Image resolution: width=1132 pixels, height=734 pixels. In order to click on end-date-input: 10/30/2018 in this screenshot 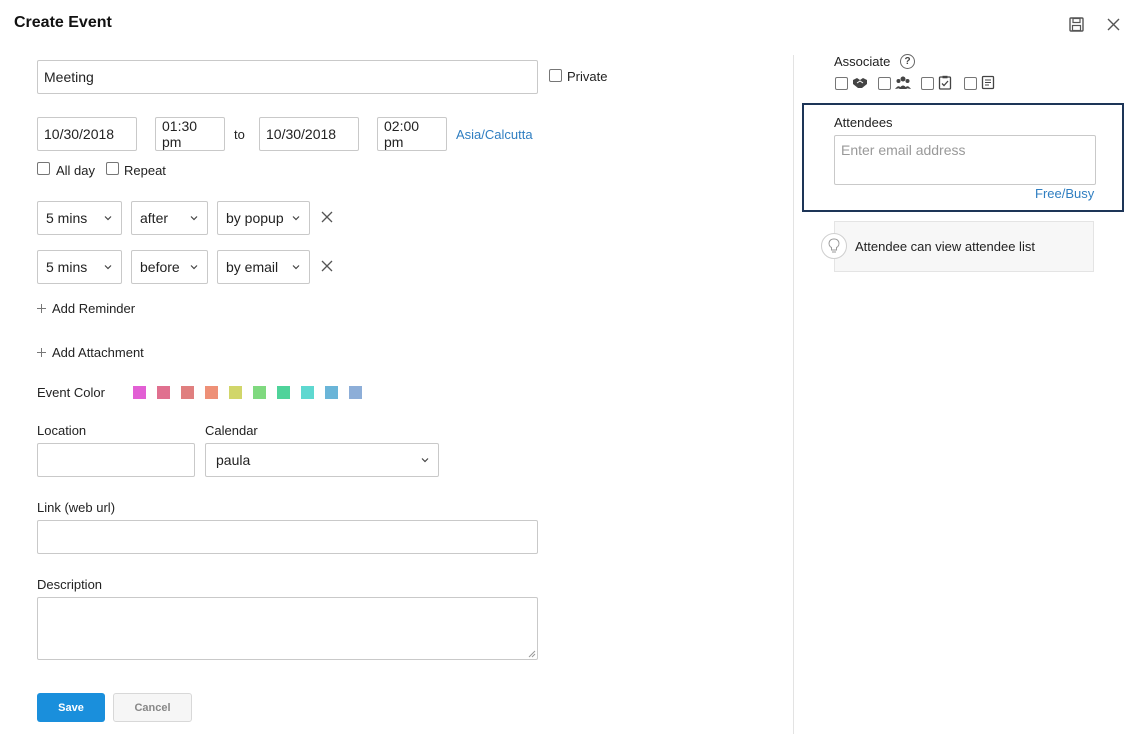, I will do `click(309, 134)`.